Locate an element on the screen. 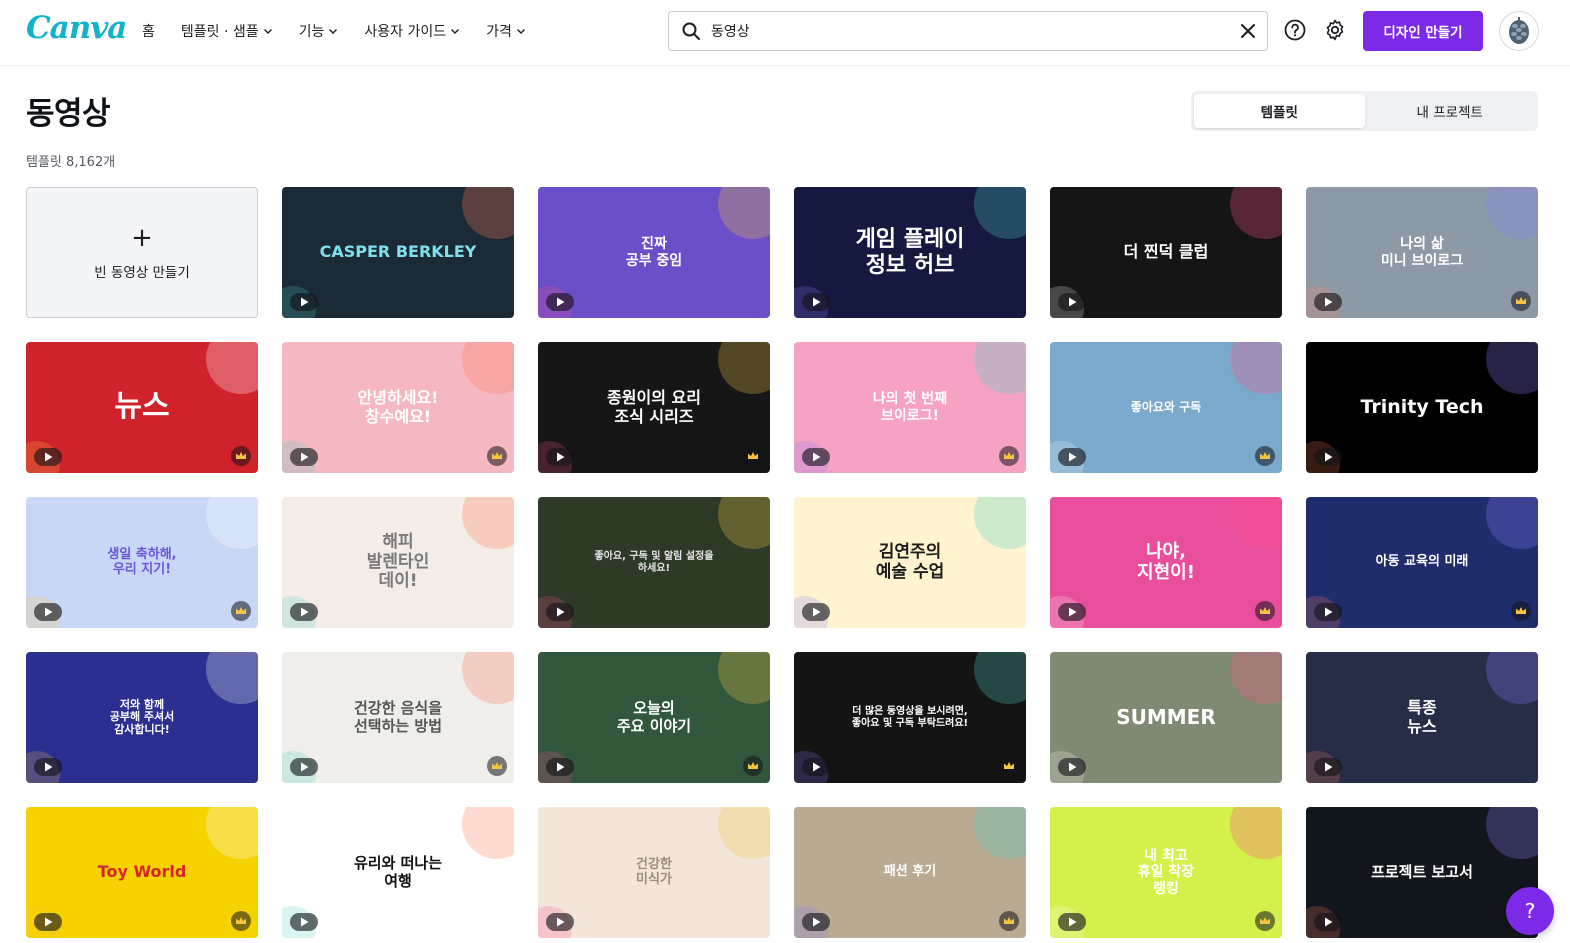  nav-item: 가격 is located at coordinates (506, 31).